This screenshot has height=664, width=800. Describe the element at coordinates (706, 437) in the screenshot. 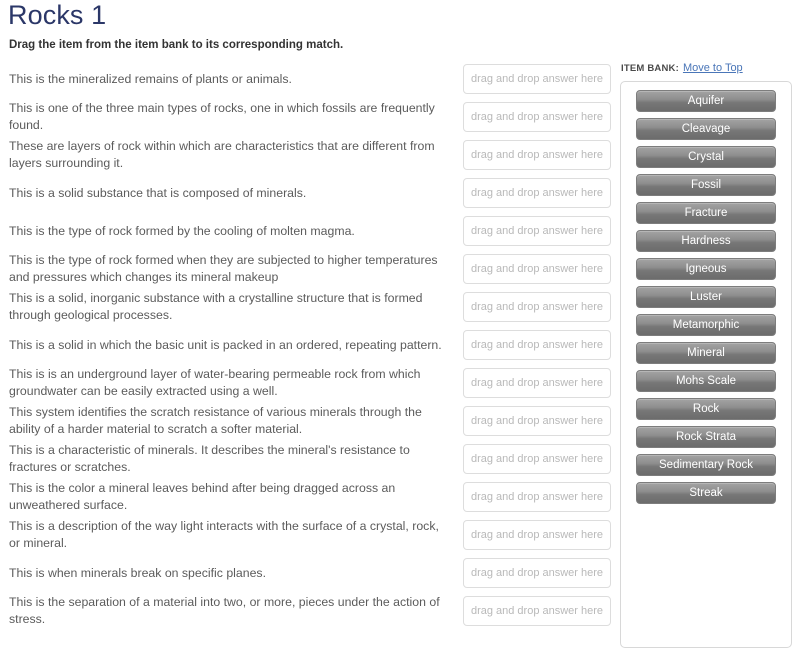

I see `item-bank-item: Rock Strata` at that location.